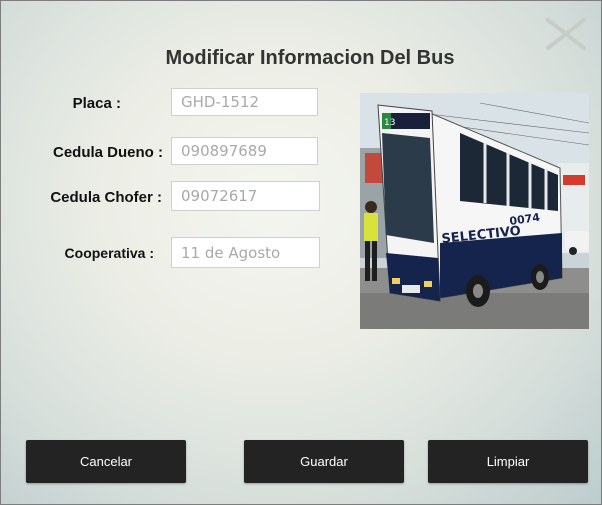 Image resolution: width=602 pixels, height=505 pixels. What do you see at coordinates (244, 102) in the screenshot?
I see `placa-field` at bounding box center [244, 102].